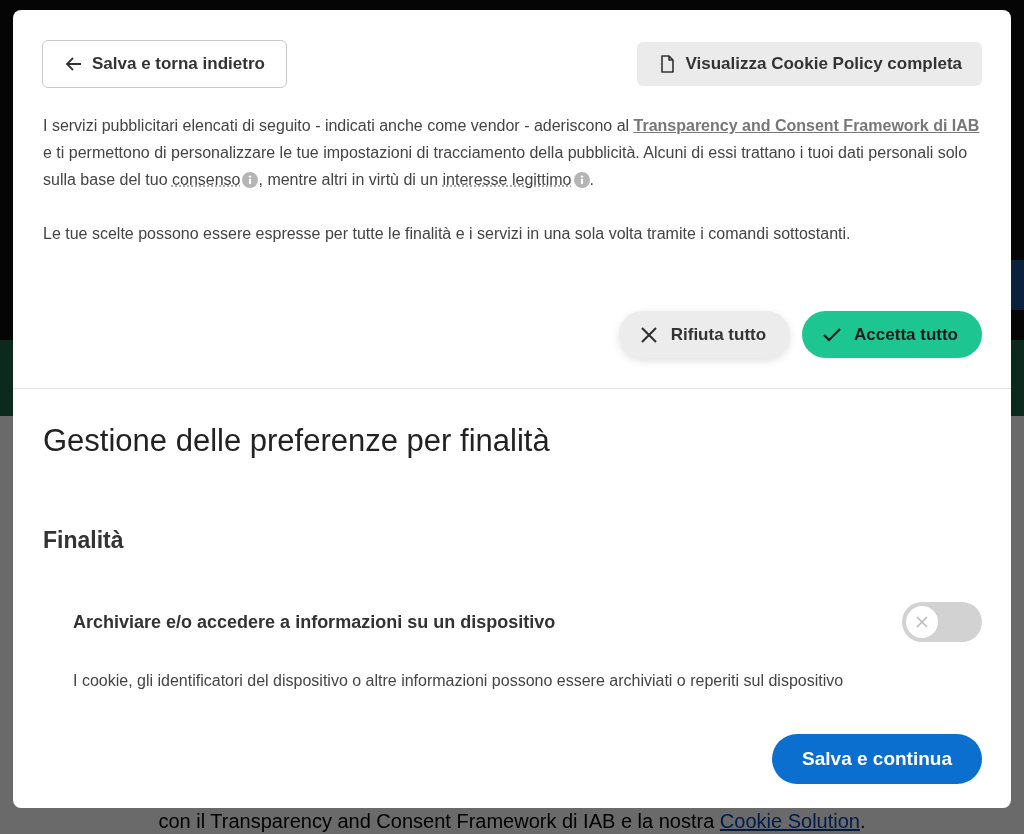  I want to click on intro-paragraph: I servizi pubblicitari elencati di seguito - indicati anche come vendor - aderiscono al Transparency and Consent Framework di IAB e ti permettono di personalizzare le tue impostazioni di tracciamento della pubblicità. Alcuni di essi trattano i tuoi dati personali solo sulla base del tuo consenso , mentre altri in virtù di un interesse legittimo ., so click(512, 153).